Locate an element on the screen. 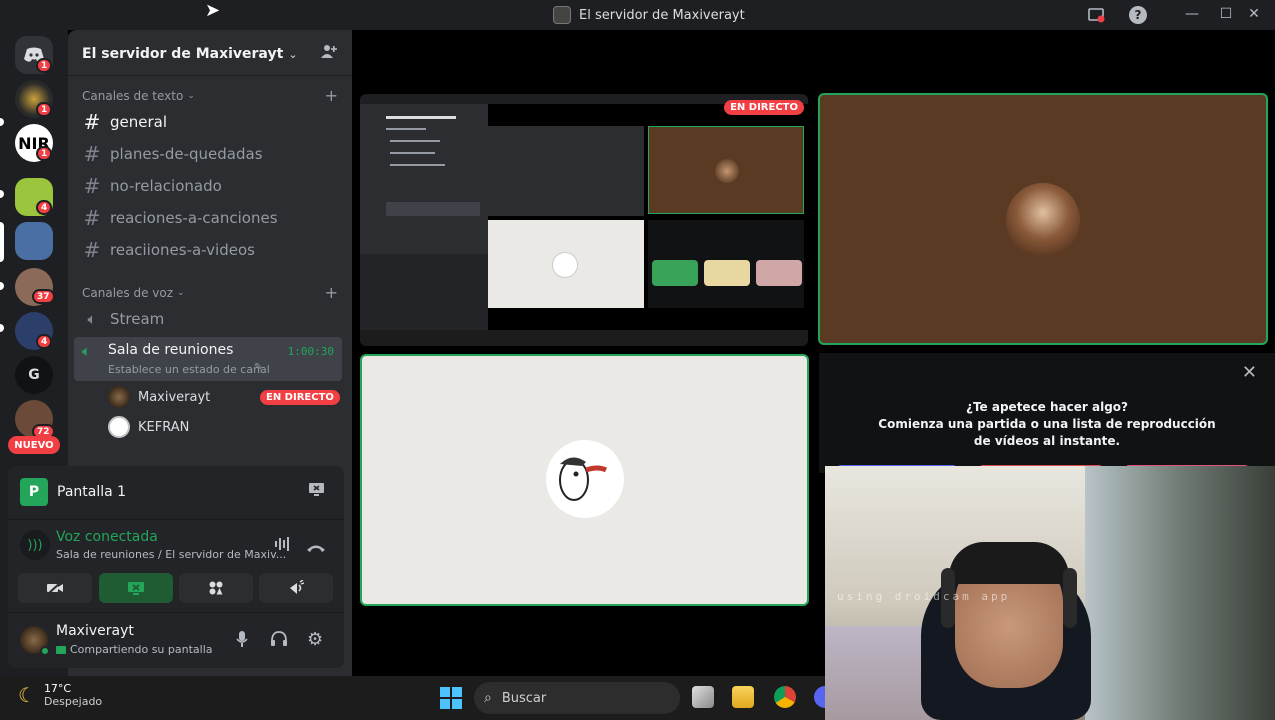  server-name-row: El servidor de Maxiverayt ⌄ is located at coordinates (190, 52).